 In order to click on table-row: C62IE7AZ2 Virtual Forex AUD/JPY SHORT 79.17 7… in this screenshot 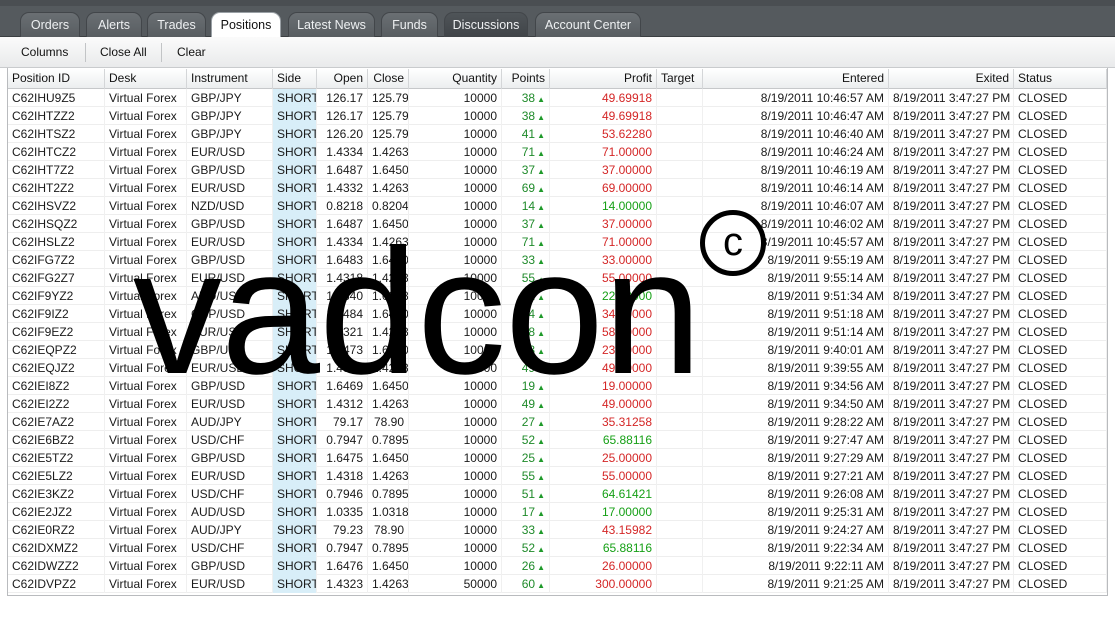, I will do `click(557, 422)`.